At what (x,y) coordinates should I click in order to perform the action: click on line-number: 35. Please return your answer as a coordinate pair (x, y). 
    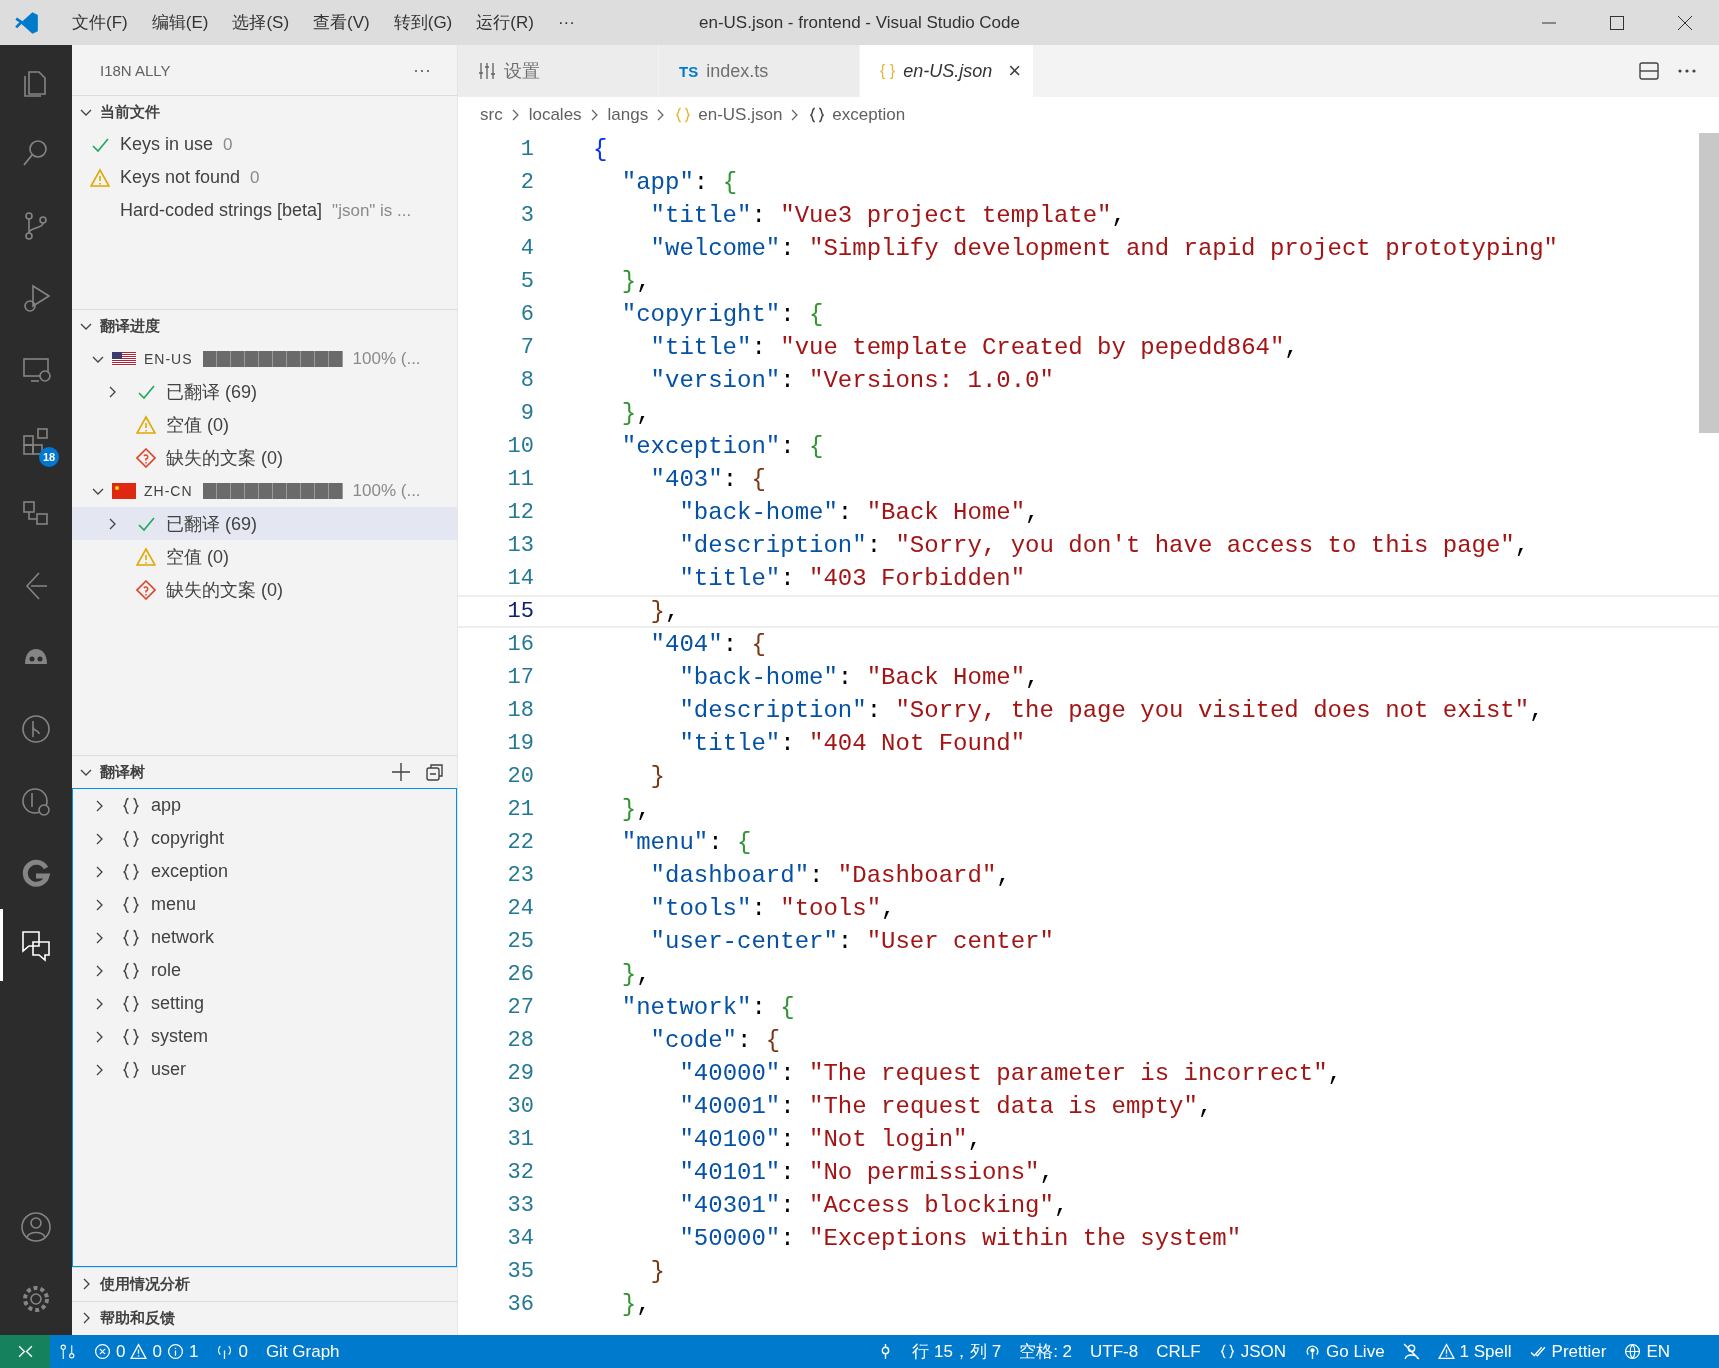
    Looking at the image, I should click on (520, 1271).